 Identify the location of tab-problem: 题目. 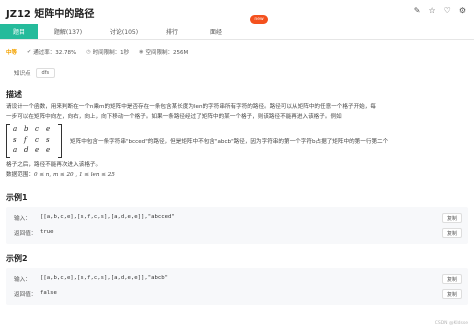
(19, 31).